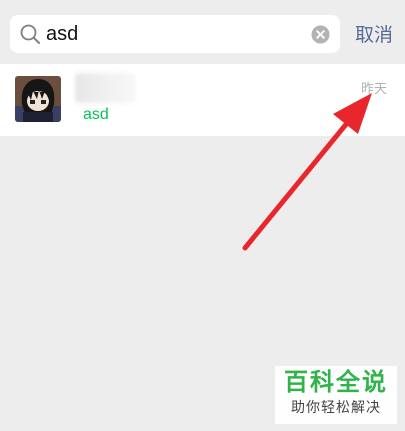 The height and width of the screenshot is (431, 405). I want to click on search-icon, so click(30, 34).